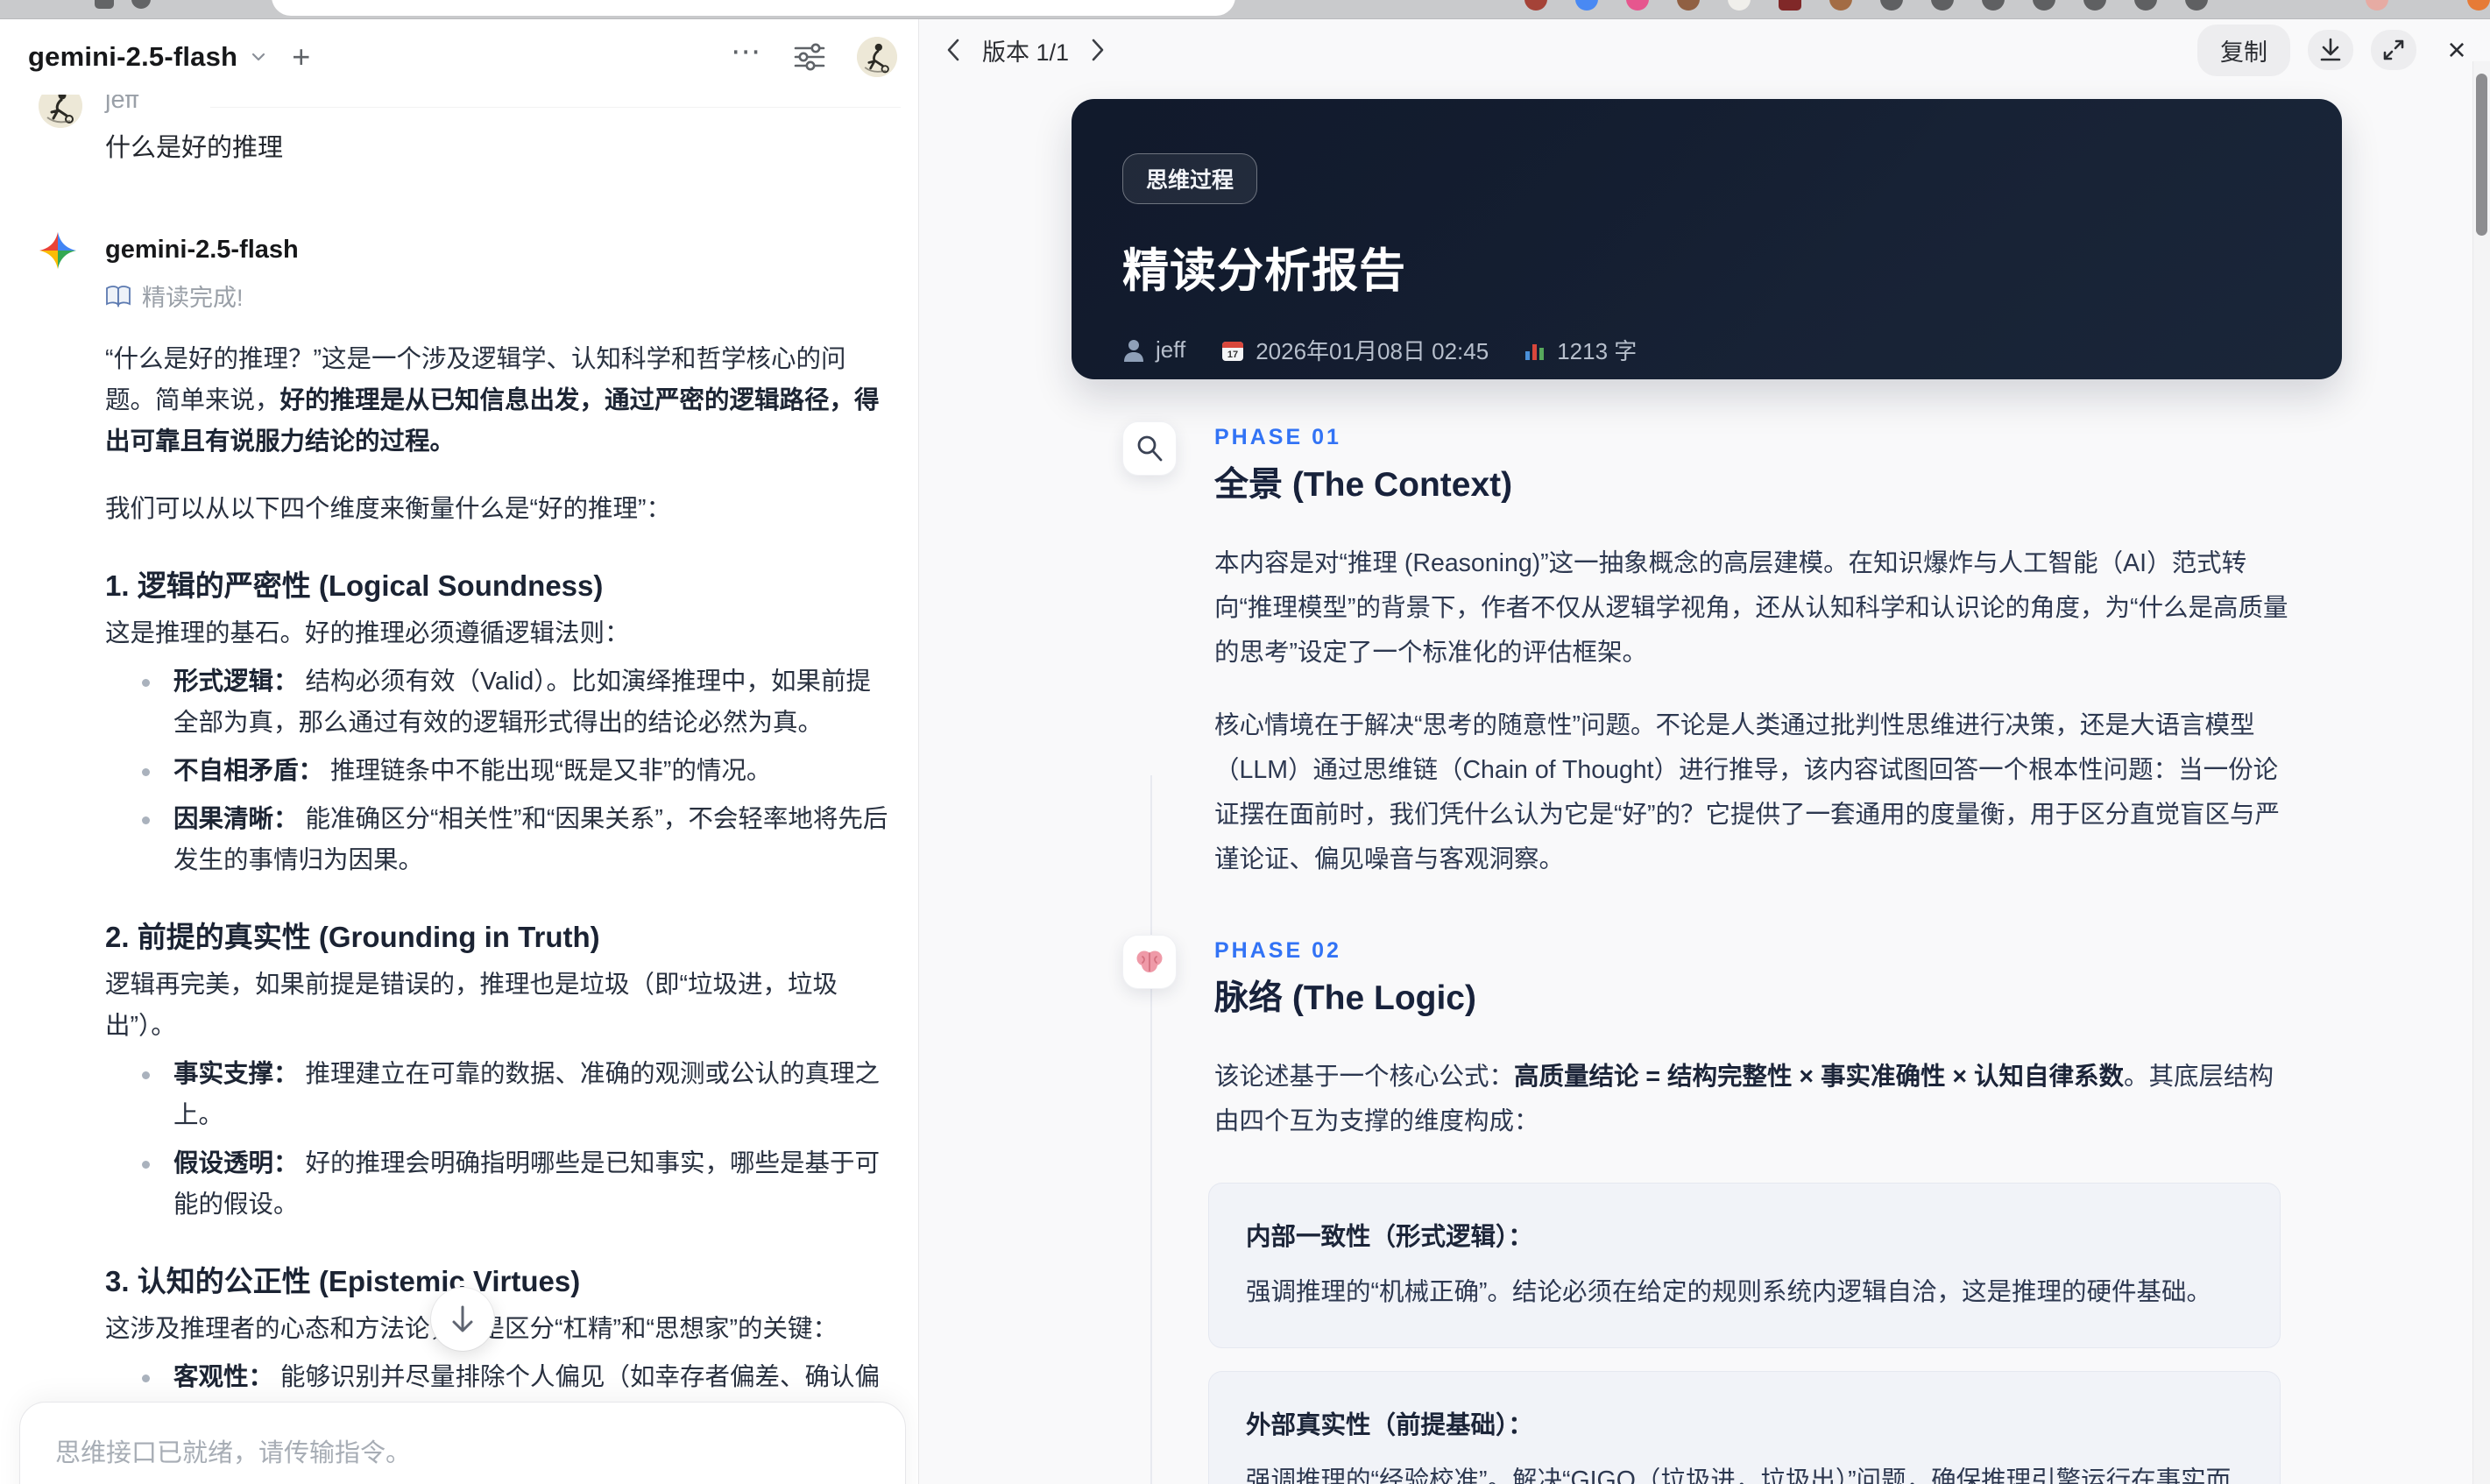 The width and height of the screenshot is (2490, 1484). What do you see at coordinates (1389, 1425) in the screenshot?
I see `card-title: 外部真实性（前提基础）：` at bounding box center [1389, 1425].